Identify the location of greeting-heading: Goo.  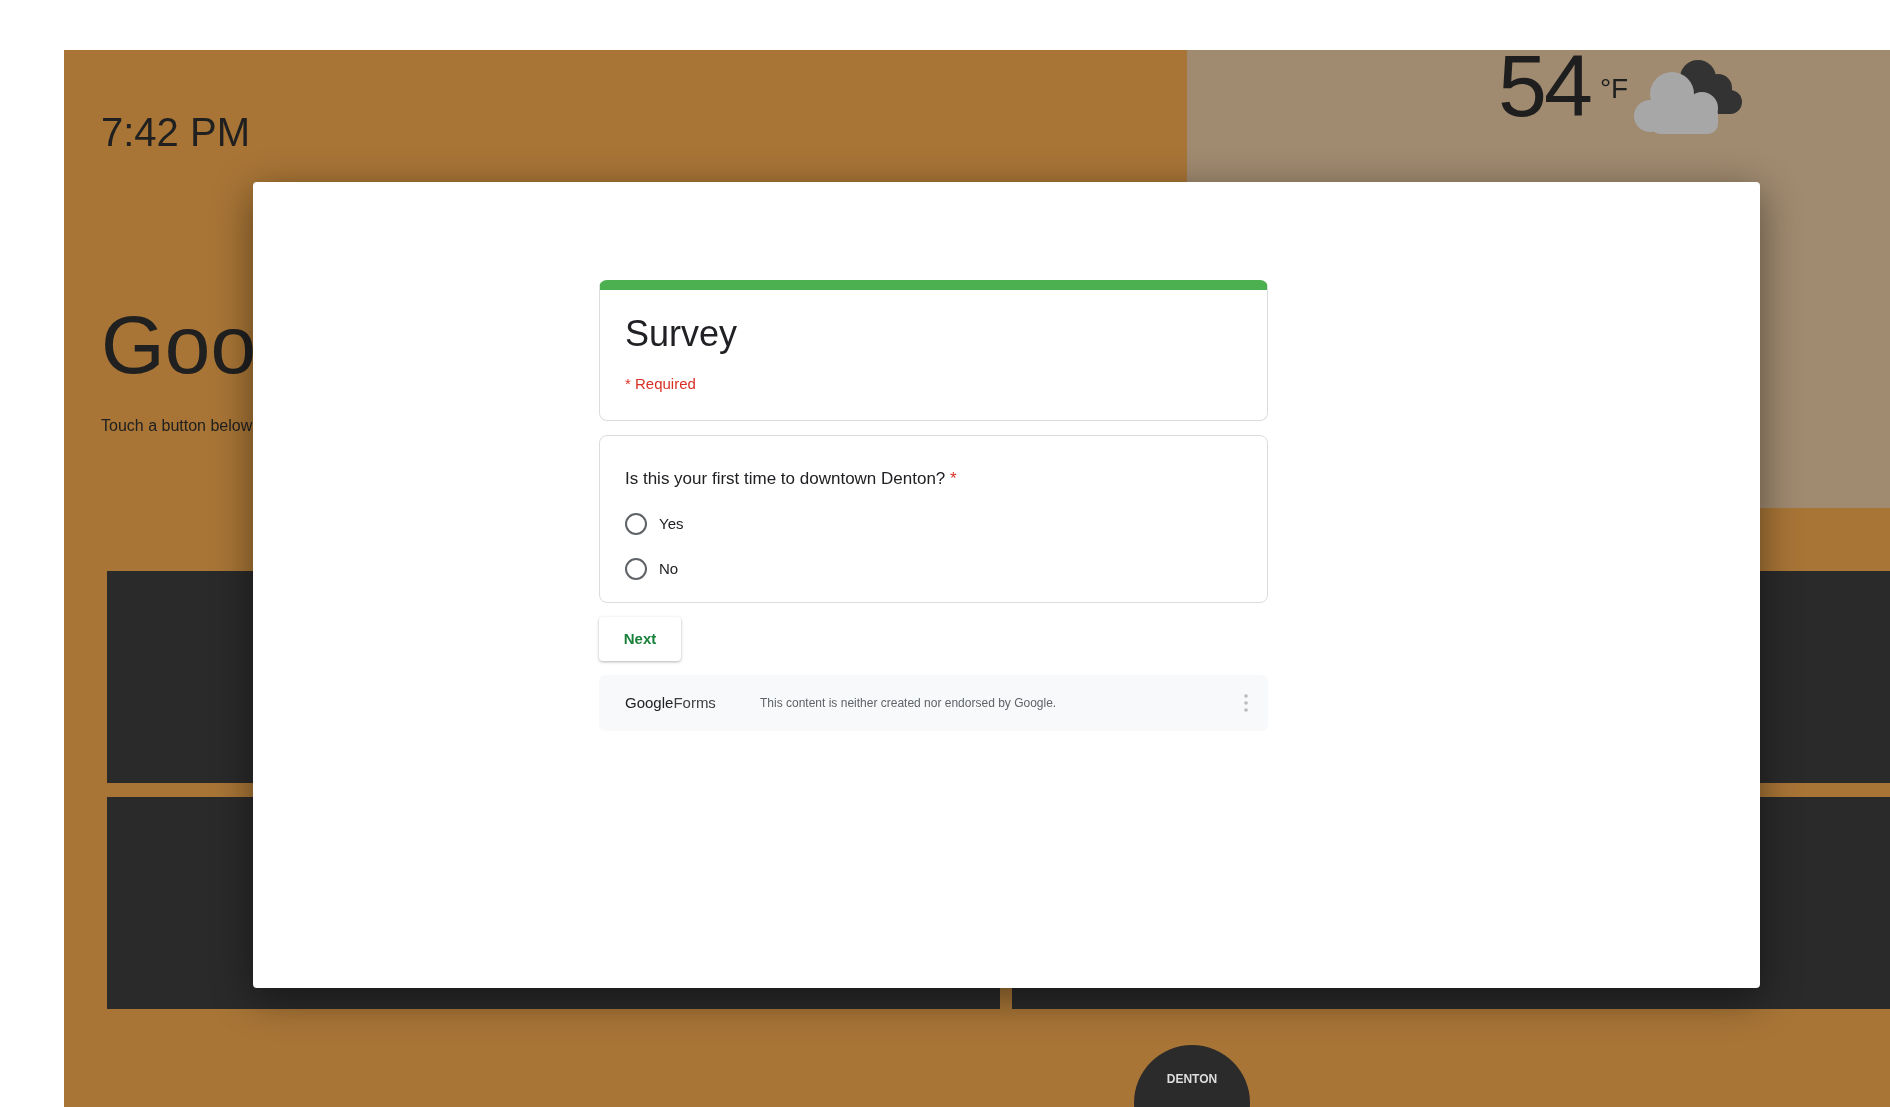
(178, 345).